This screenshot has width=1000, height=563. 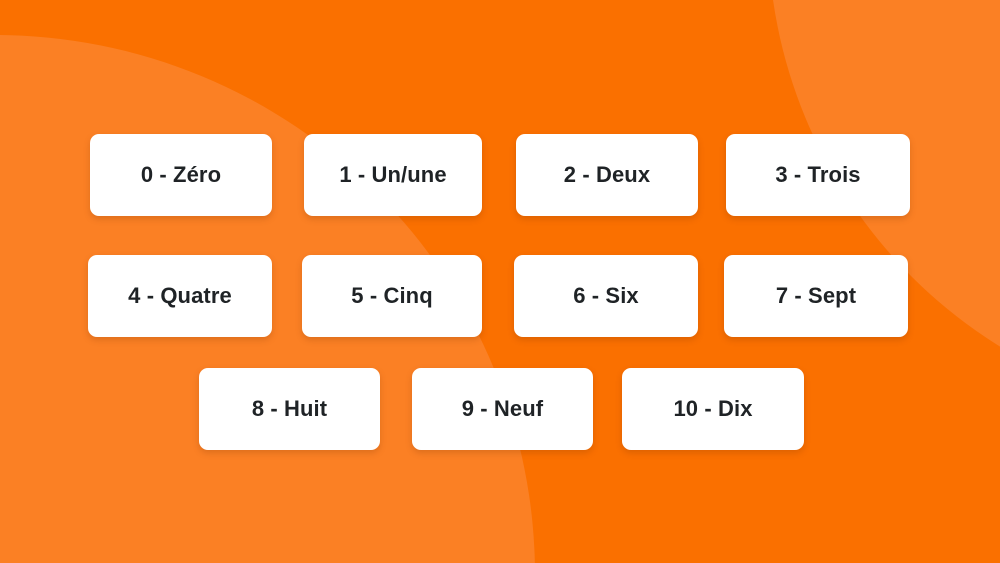 I want to click on number-card-3: 3 - Trois, so click(x=818, y=175).